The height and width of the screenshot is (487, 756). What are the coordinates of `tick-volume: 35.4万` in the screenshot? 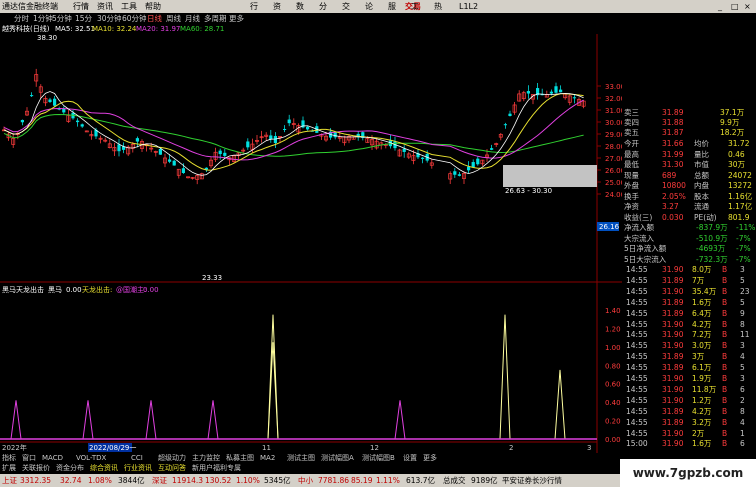 It's located at (704, 291).